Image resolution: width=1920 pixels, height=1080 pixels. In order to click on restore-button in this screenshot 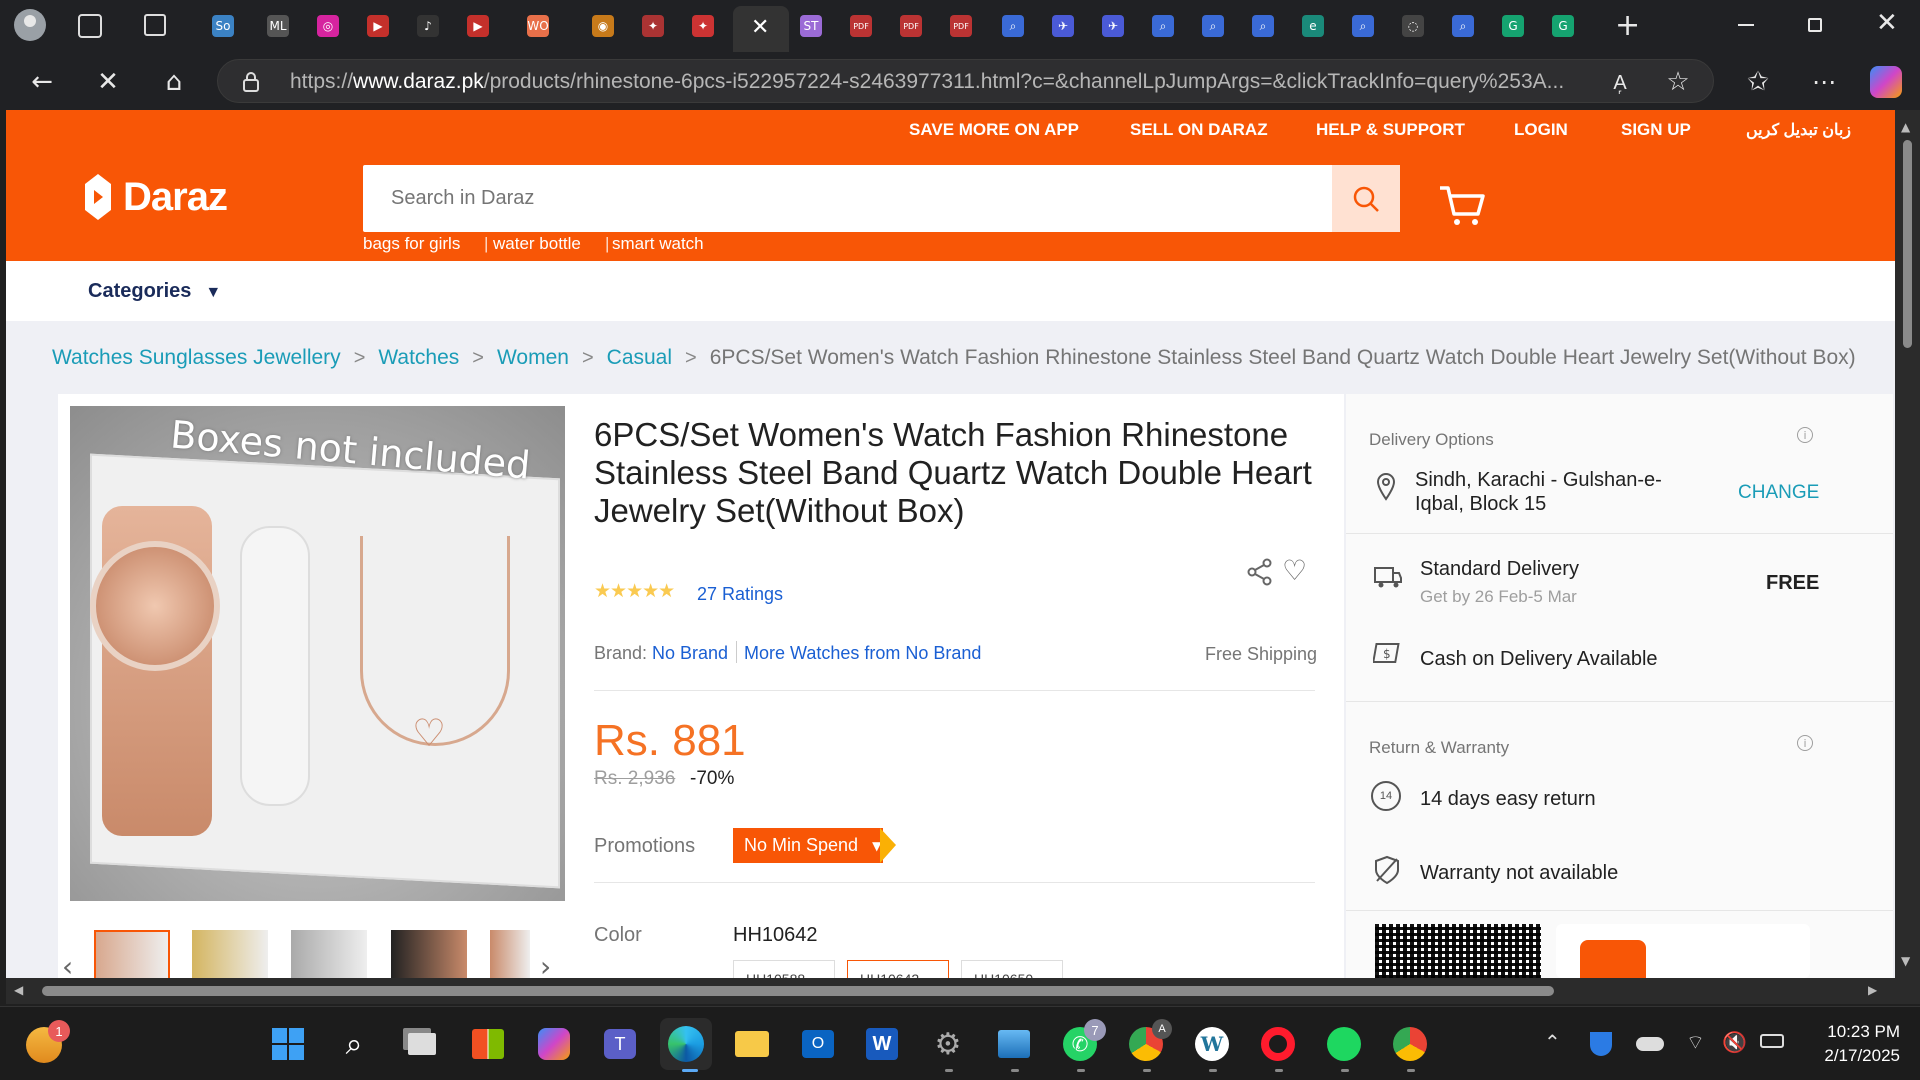, I will do `click(1815, 25)`.